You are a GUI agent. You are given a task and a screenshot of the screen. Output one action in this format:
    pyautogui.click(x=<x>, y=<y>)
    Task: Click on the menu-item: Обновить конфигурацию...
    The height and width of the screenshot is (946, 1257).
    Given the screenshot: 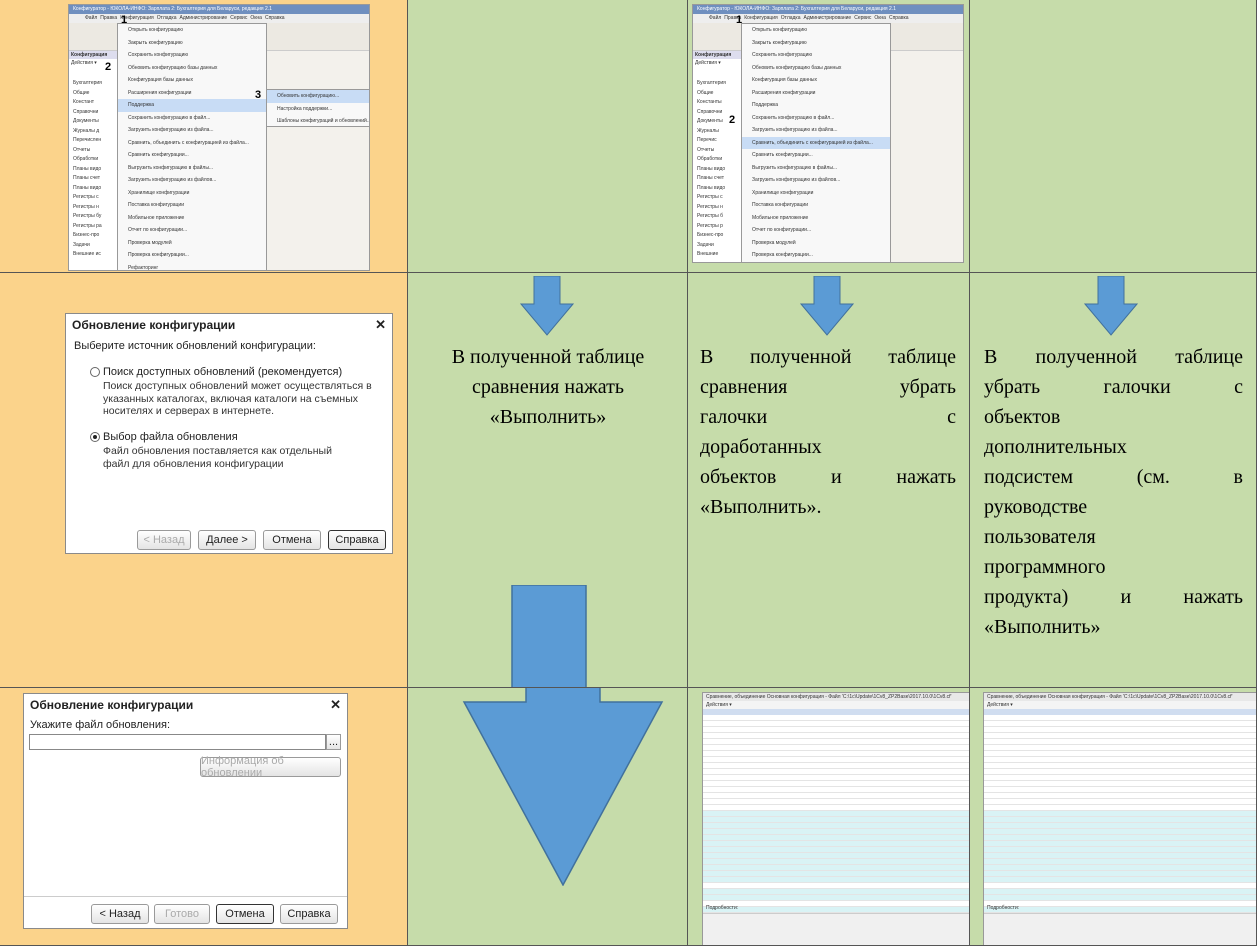 What is the action you would take?
    pyautogui.click(x=318, y=96)
    